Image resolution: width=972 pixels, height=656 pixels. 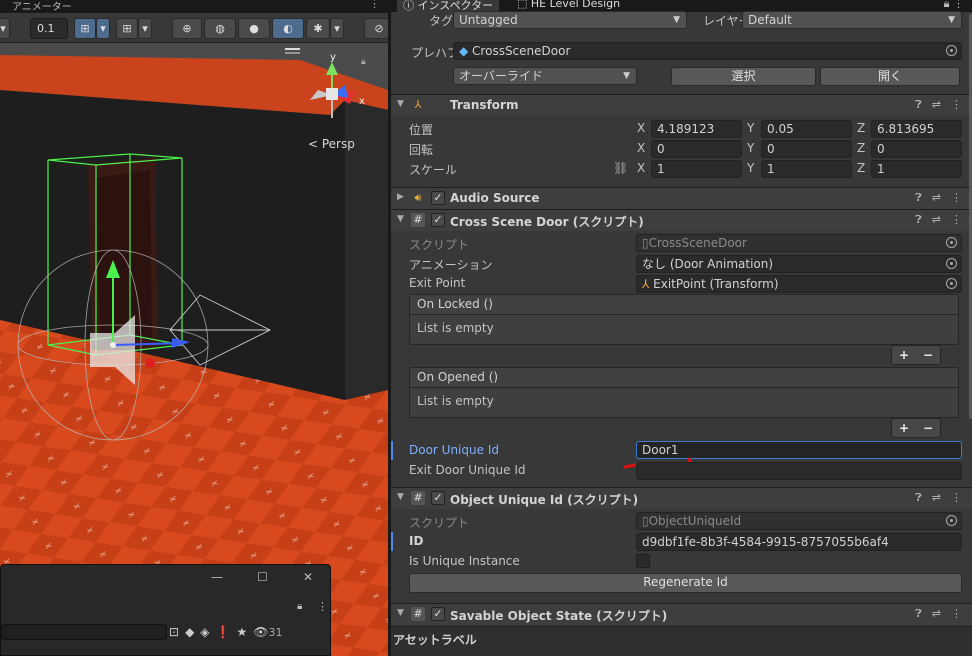 I want to click on grid-icon: ⊞, so click(x=127, y=28).